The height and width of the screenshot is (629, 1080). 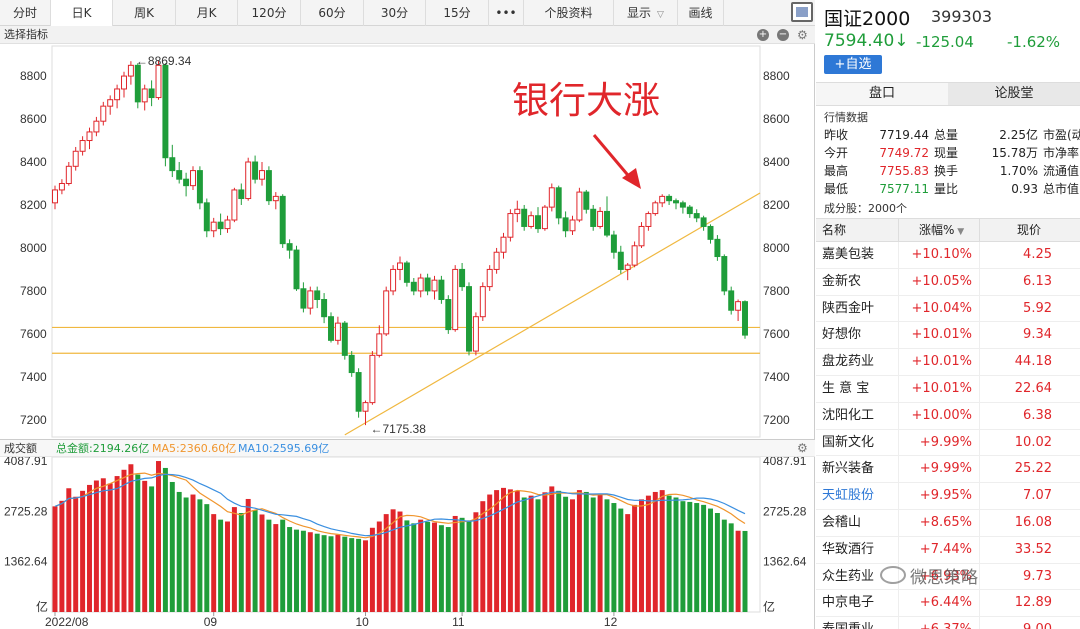 I want to click on list-item: 泰国重业 +6.37% 9.00, so click(x=948, y=623).